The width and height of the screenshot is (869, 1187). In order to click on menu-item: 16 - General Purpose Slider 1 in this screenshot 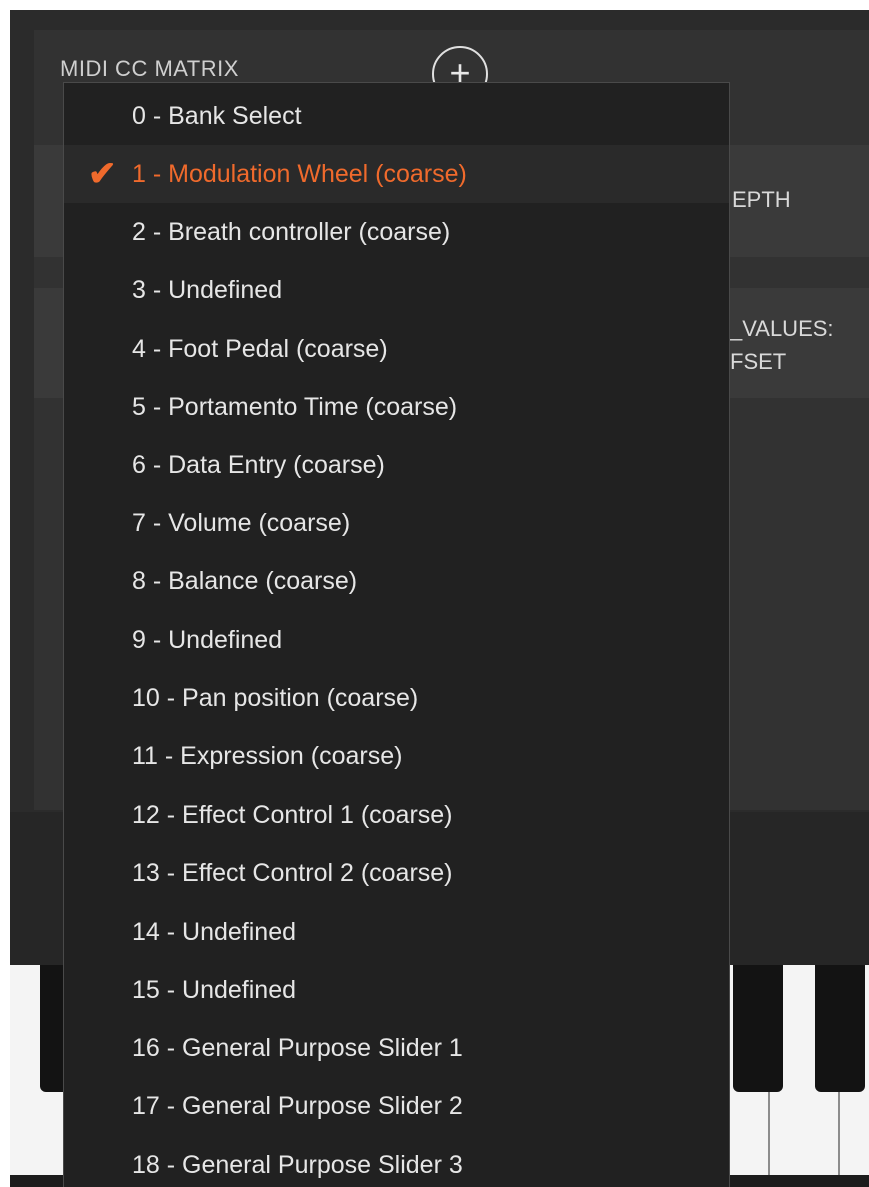, I will do `click(396, 1048)`.